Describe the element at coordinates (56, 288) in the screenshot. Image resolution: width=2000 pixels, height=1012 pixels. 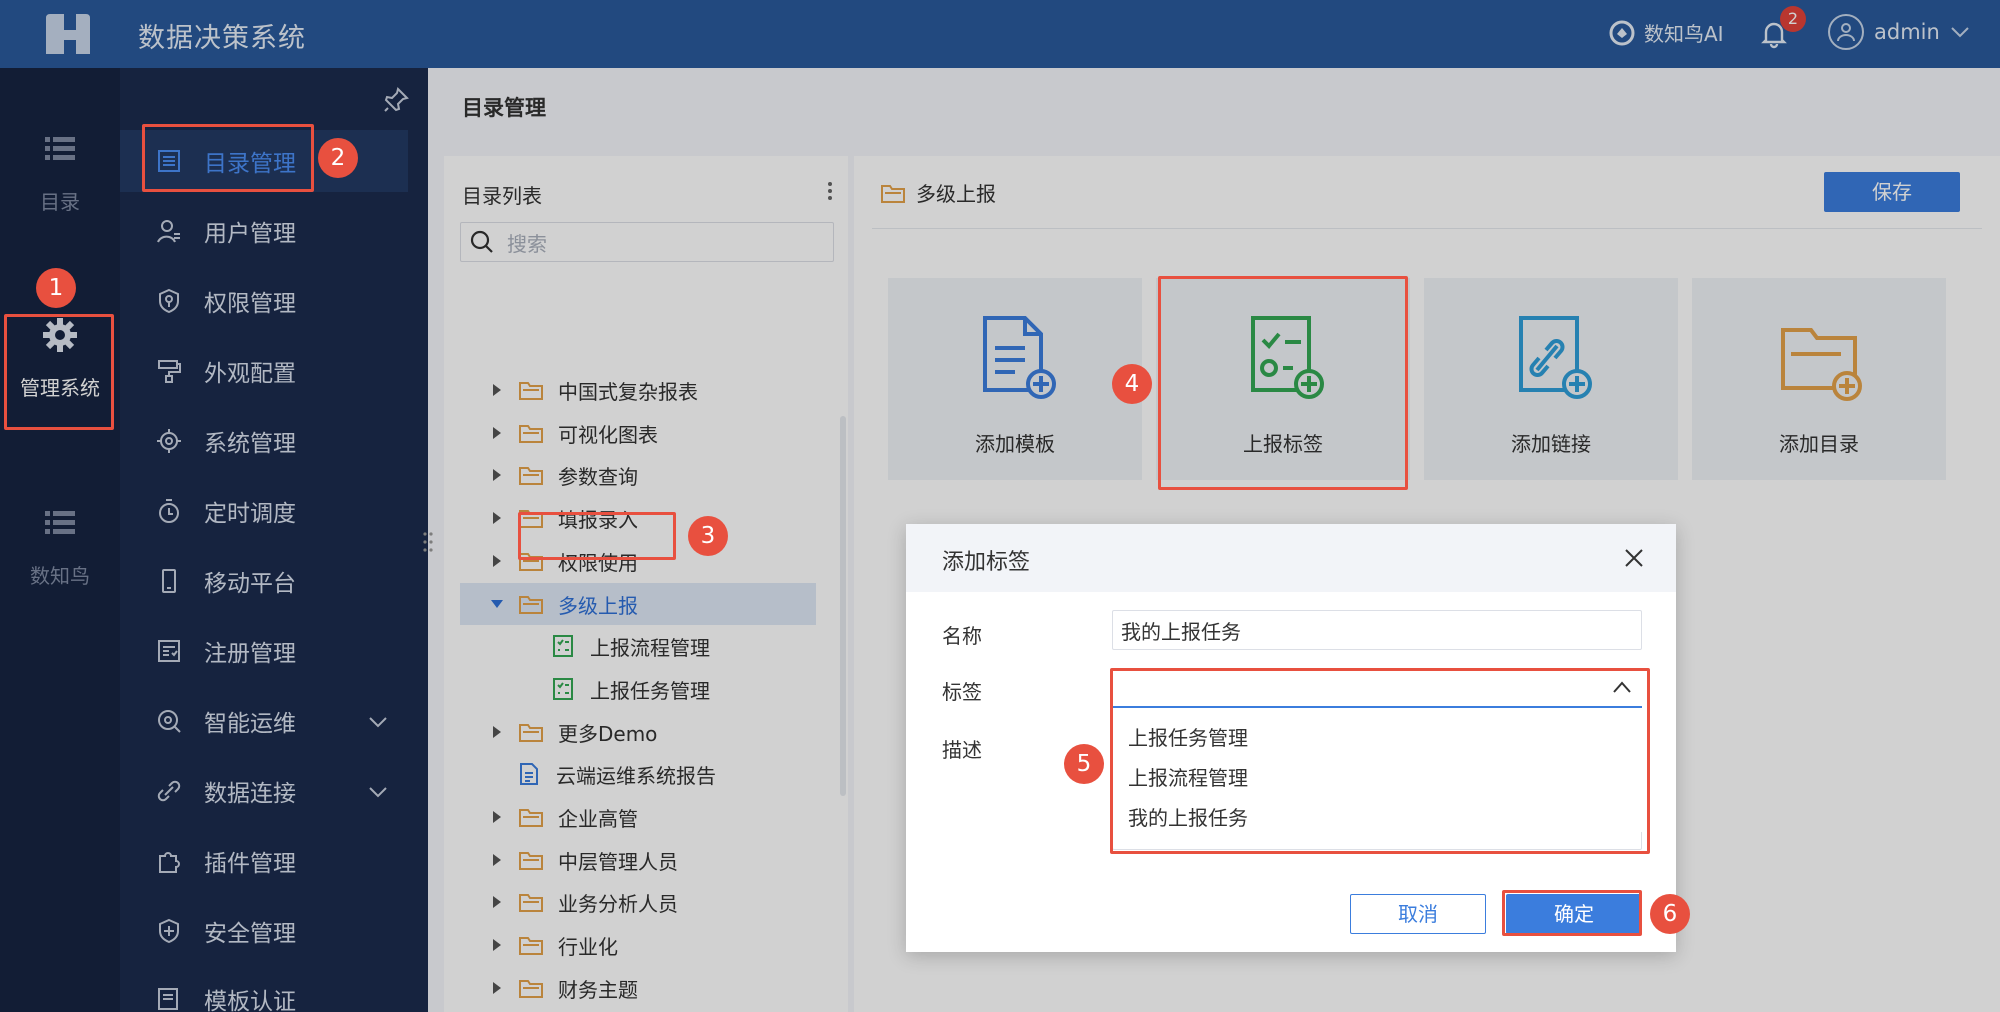
I see `step-badge: 1` at that location.